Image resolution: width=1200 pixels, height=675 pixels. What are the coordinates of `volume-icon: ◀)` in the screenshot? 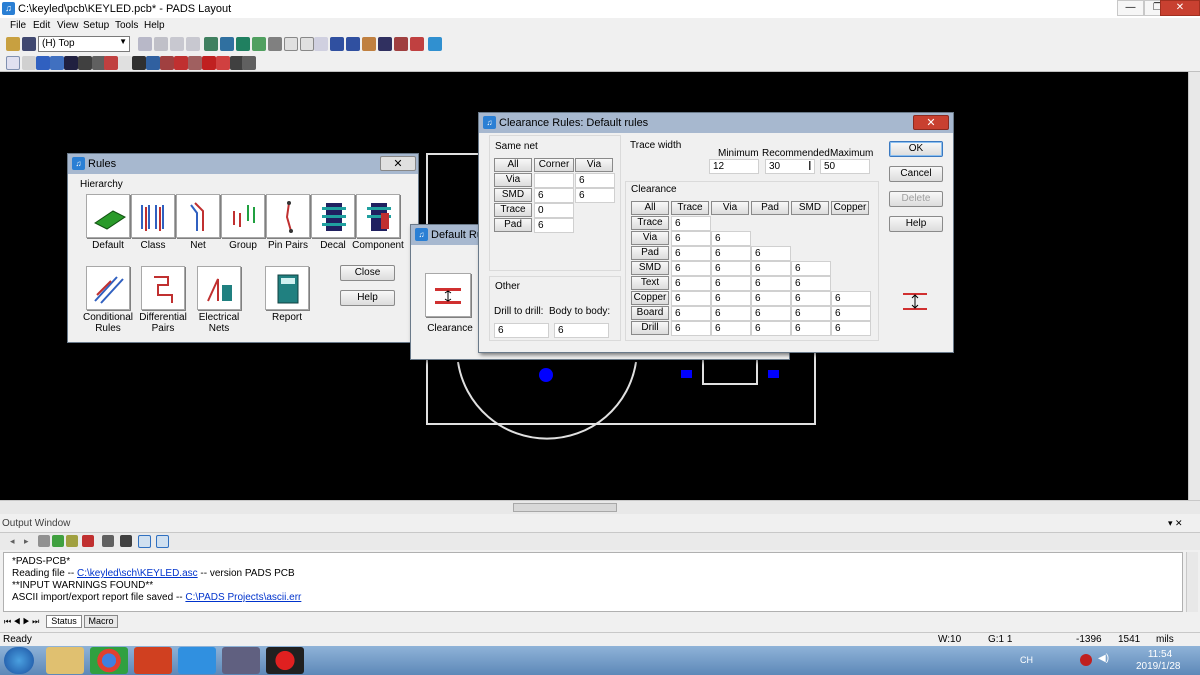 It's located at (1103, 658).